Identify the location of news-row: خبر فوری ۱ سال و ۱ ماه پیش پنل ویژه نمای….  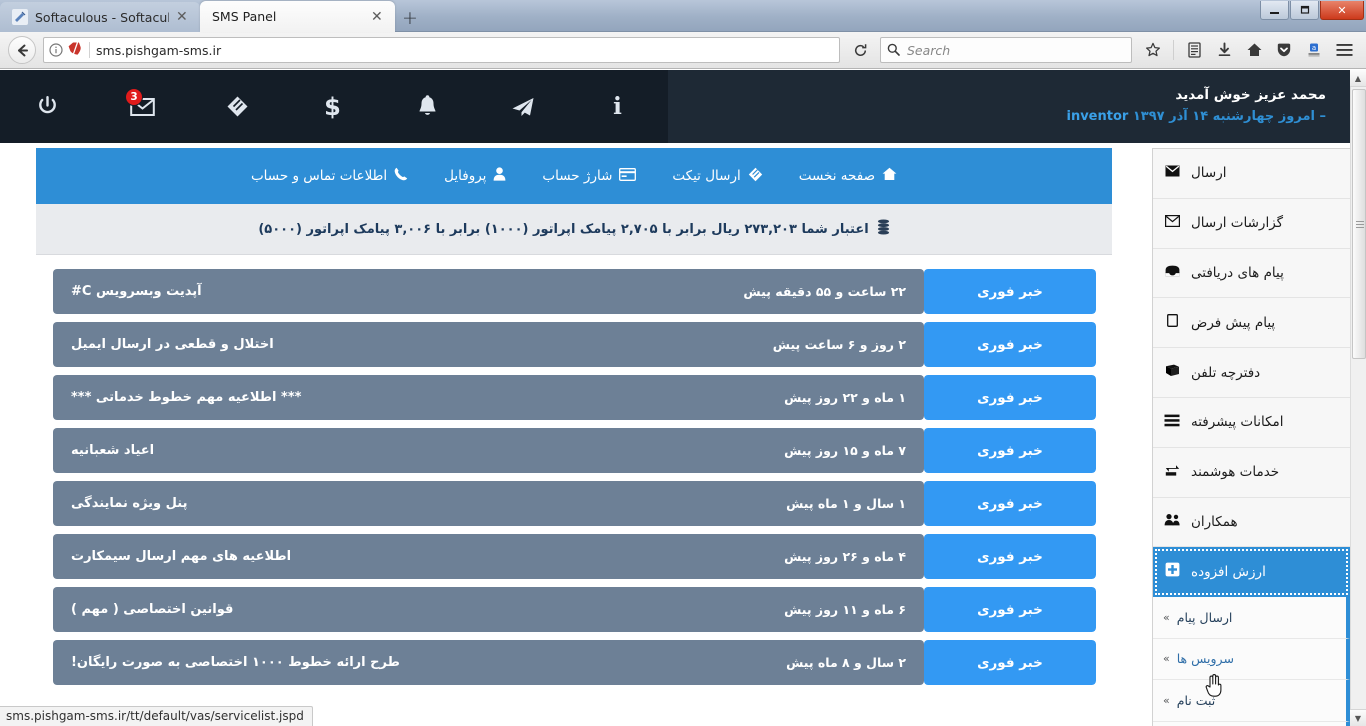
(574, 503).